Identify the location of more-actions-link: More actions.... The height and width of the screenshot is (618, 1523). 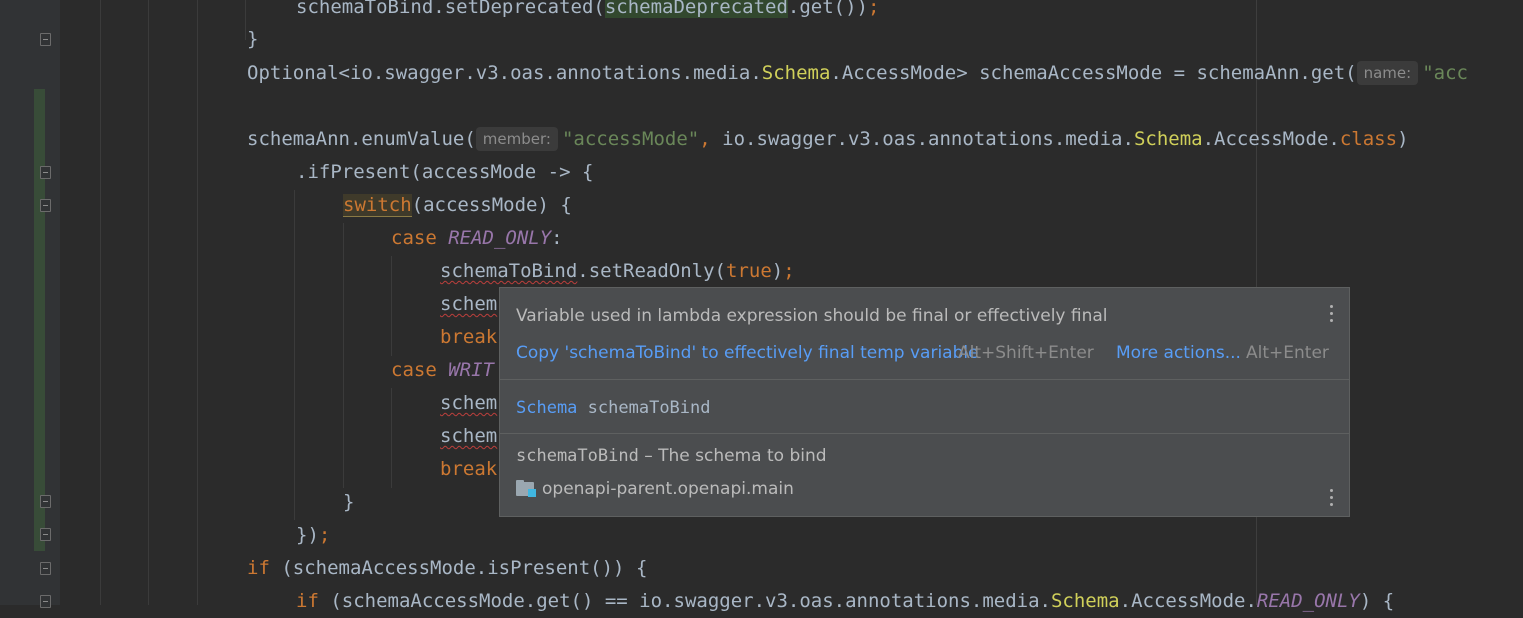
(1178, 353).